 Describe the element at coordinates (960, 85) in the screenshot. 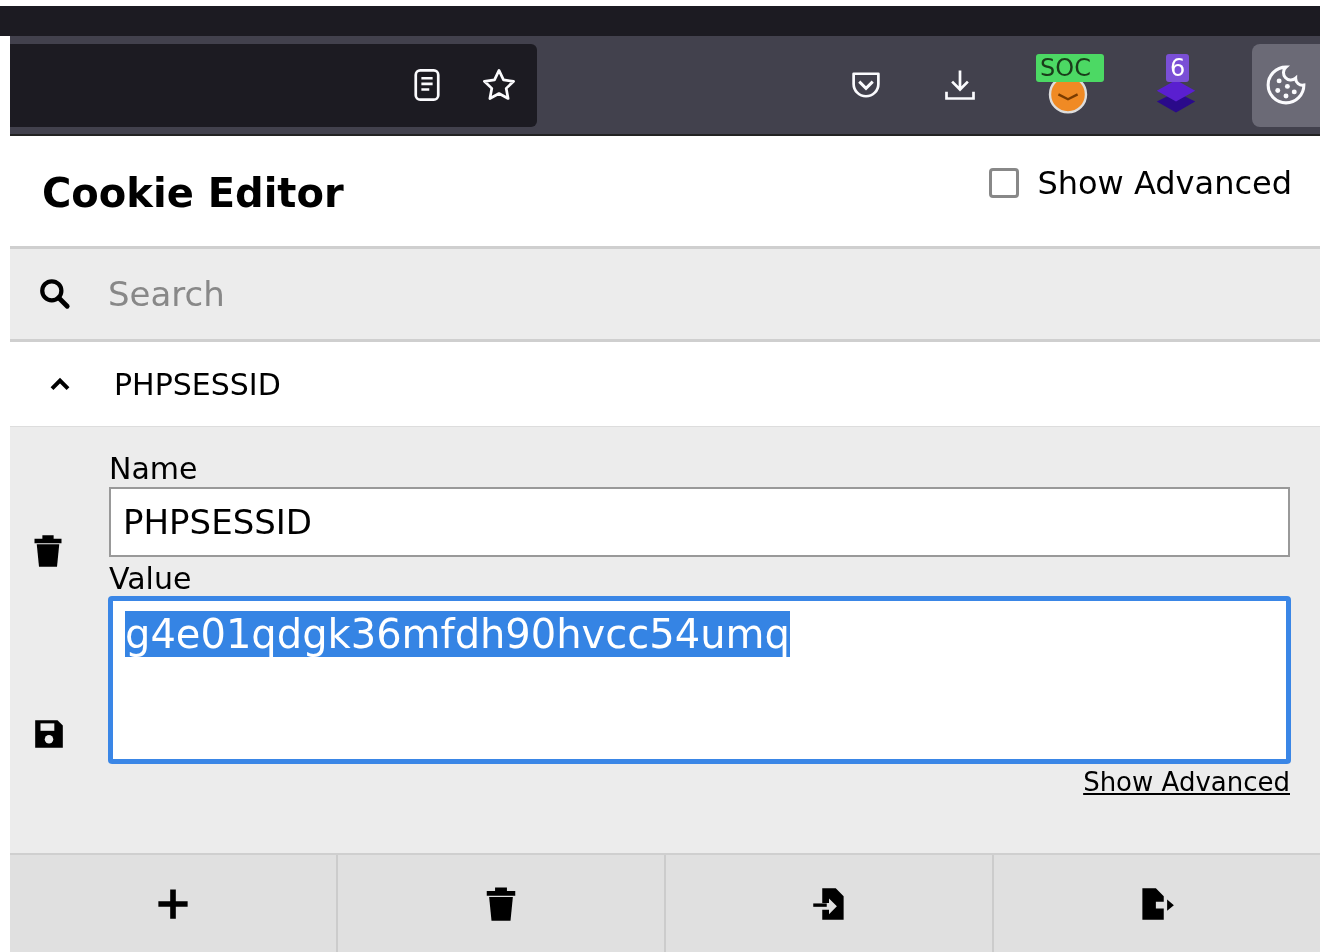

I see `download-icon` at that location.